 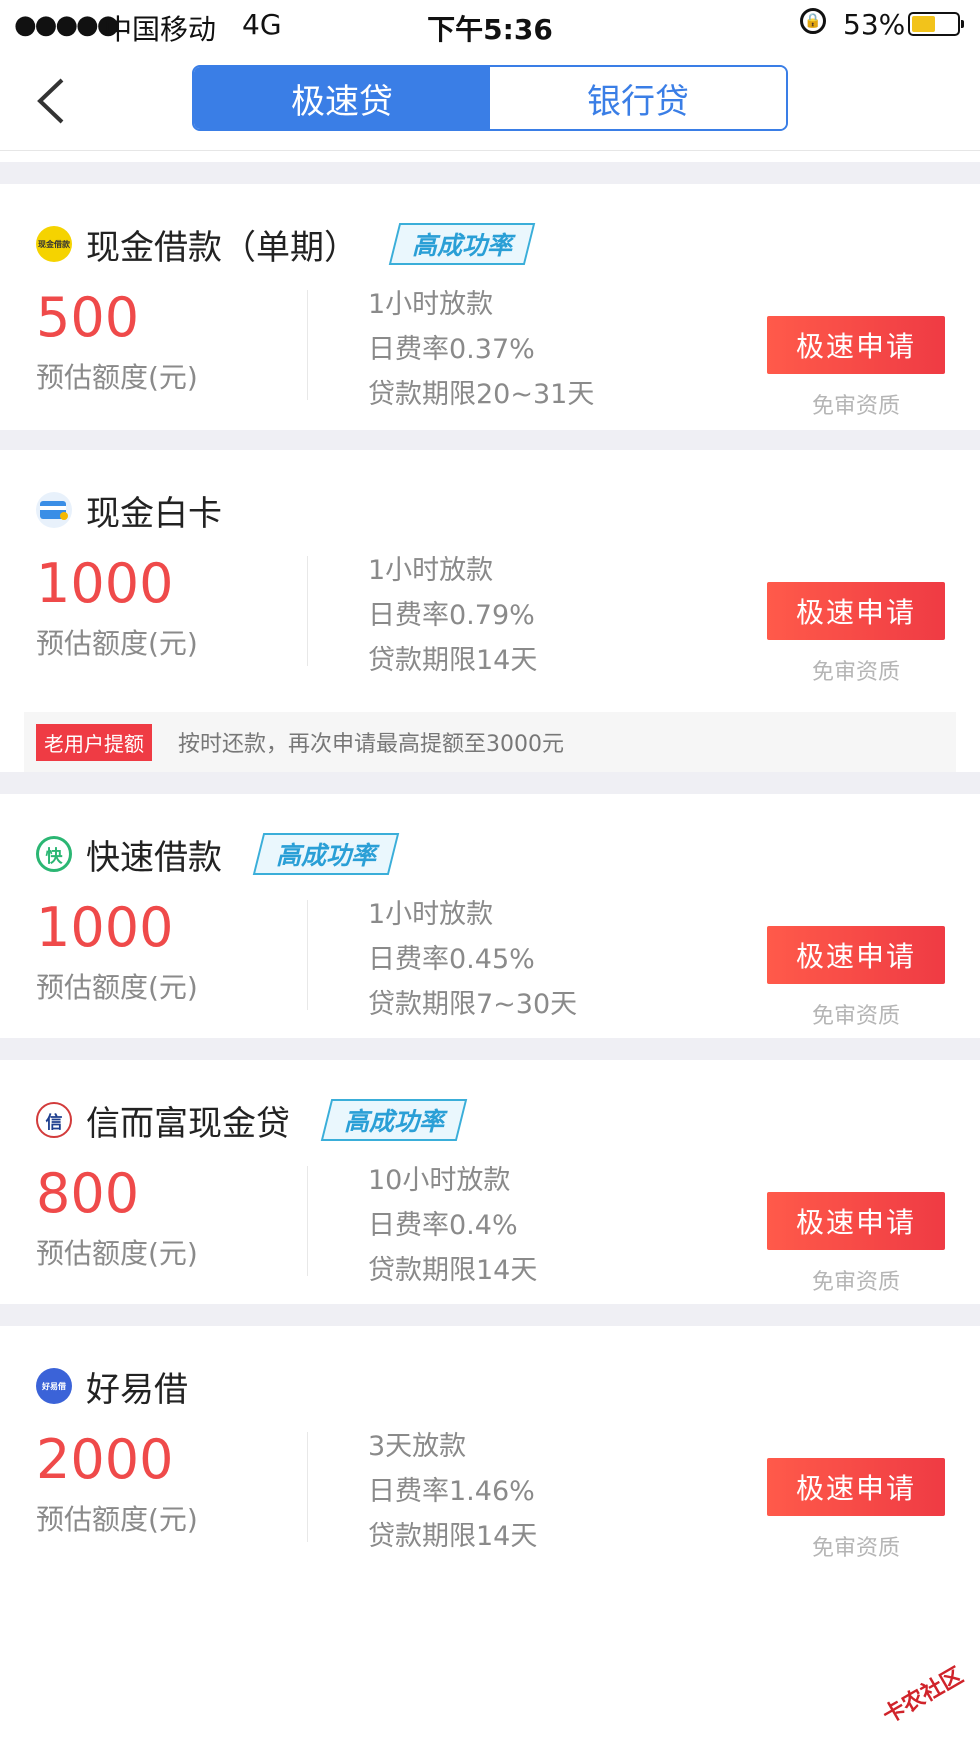 What do you see at coordinates (638, 98) in the screenshot?
I see `tab-bank-loan: 银行贷` at bounding box center [638, 98].